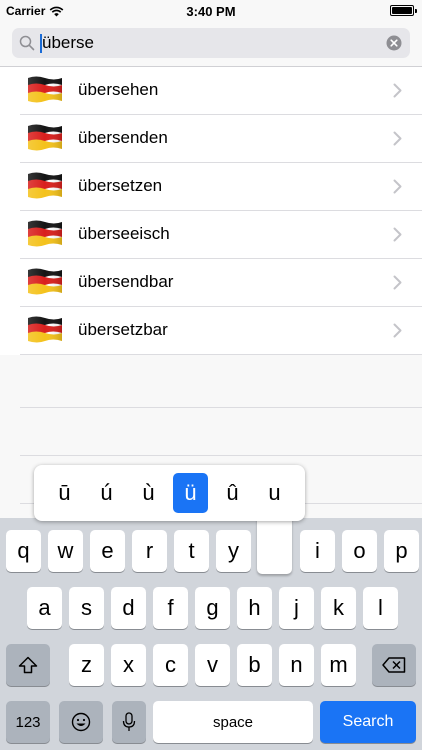  I want to click on key-j: j, so click(296, 608).